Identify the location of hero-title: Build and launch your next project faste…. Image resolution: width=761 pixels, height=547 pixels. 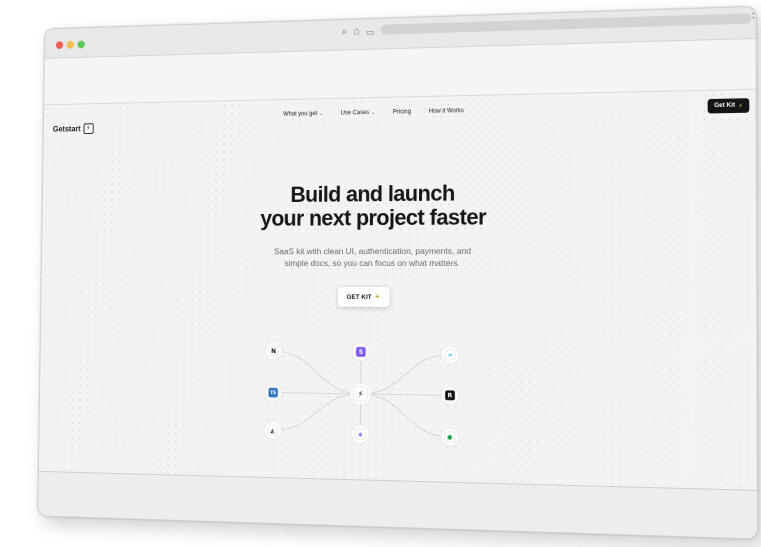
(375, 205).